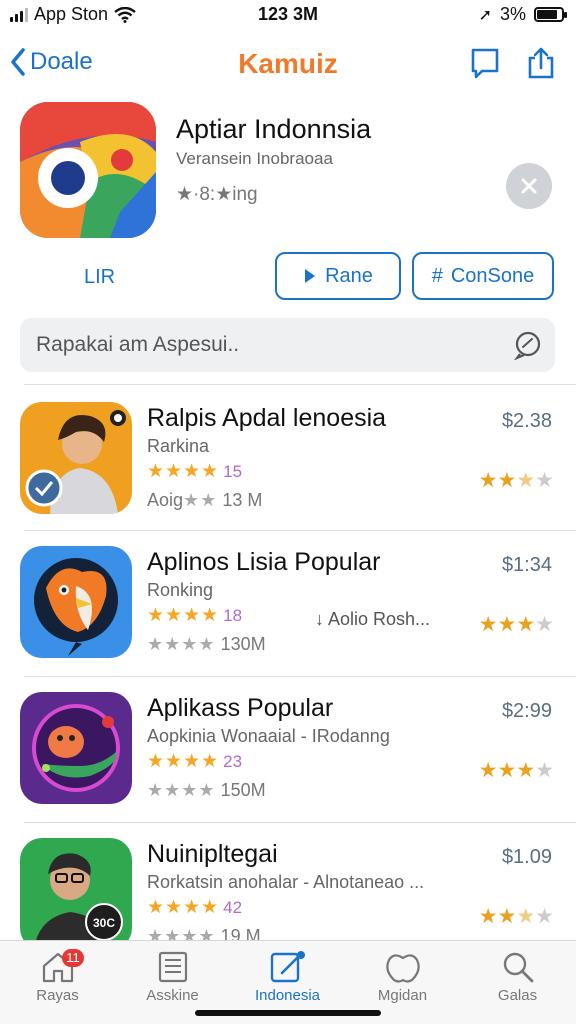 The width and height of the screenshot is (576, 1024). What do you see at coordinates (233, 615) in the screenshot?
I see `rating-count: 18` at bounding box center [233, 615].